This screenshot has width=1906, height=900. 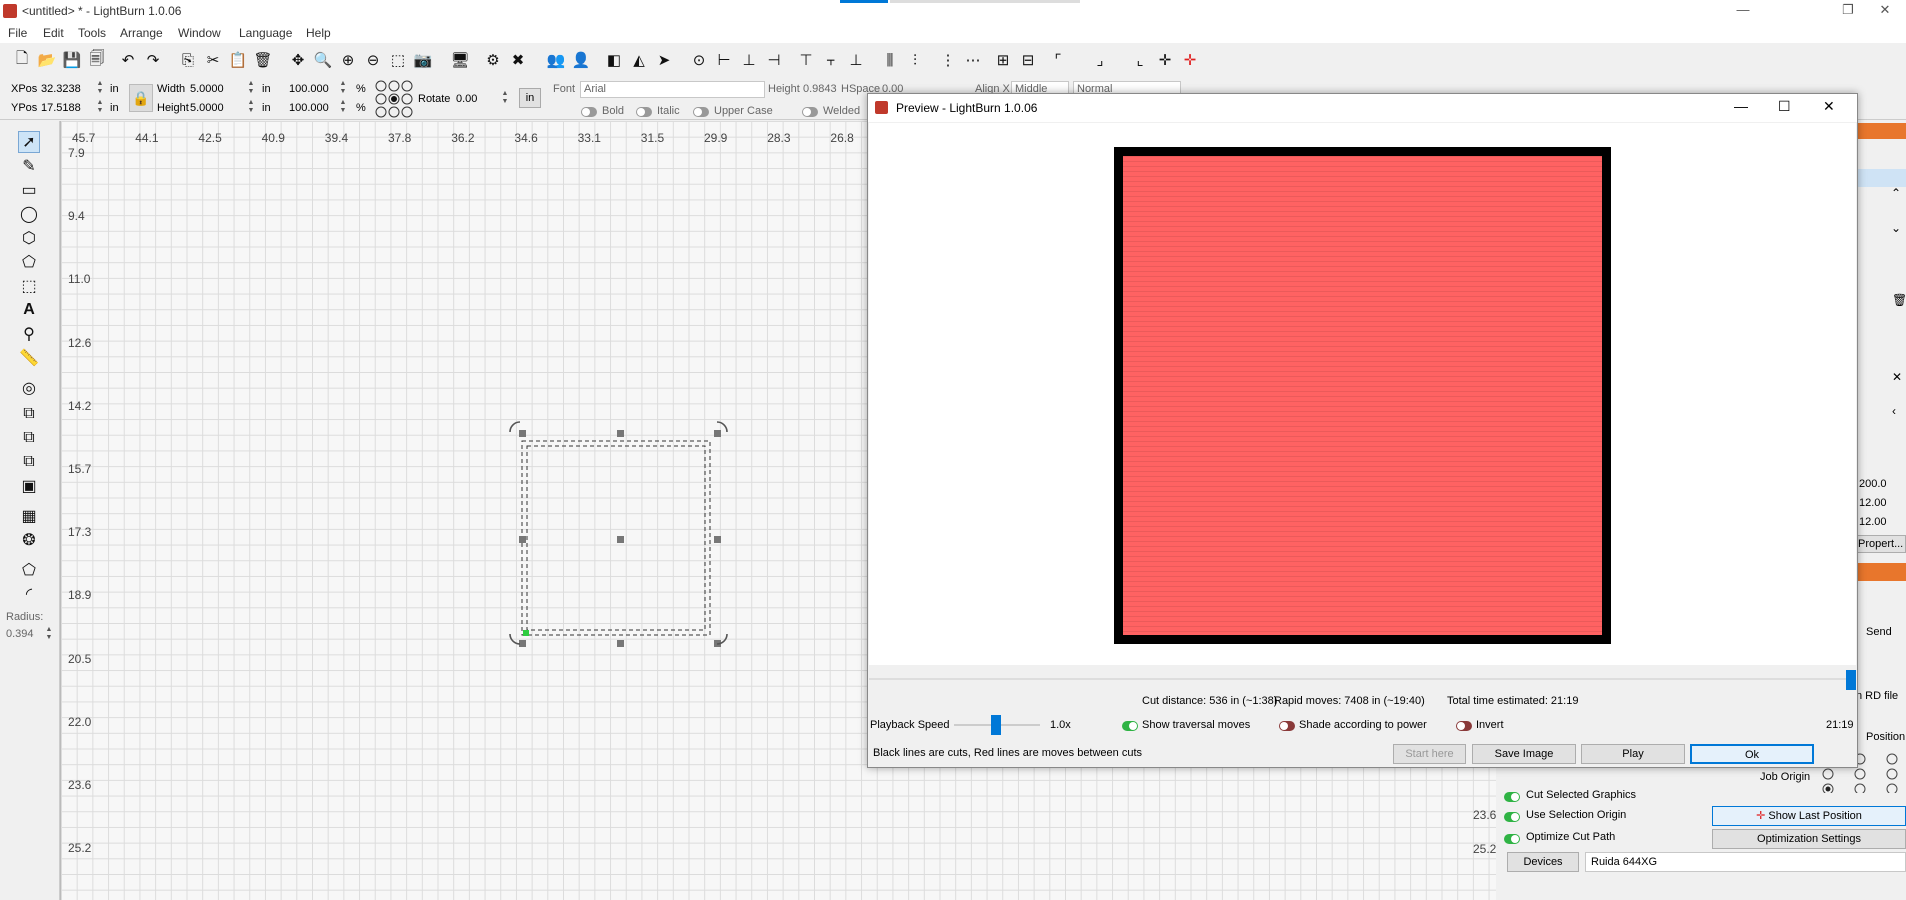 I want to click on save-rd-file-button: n RD file, so click(x=1877, y=696).